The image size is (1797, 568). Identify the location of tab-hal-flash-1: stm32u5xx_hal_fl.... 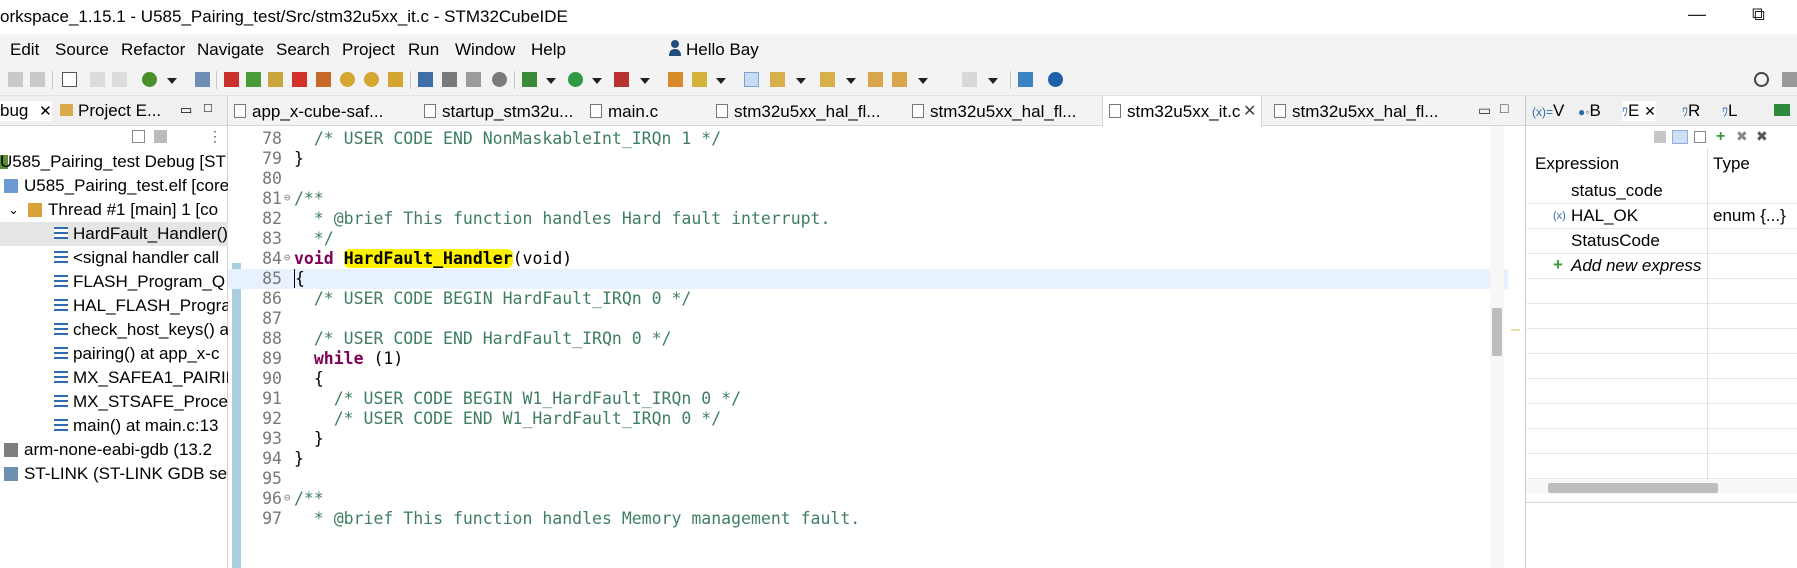
(795, 111).